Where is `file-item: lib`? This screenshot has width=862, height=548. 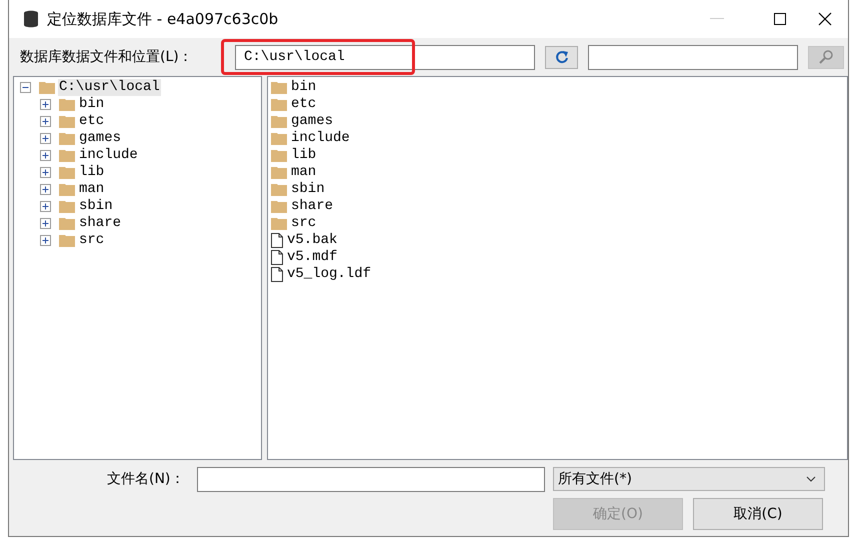 file-item: lib is located at coordinates (304, 155).